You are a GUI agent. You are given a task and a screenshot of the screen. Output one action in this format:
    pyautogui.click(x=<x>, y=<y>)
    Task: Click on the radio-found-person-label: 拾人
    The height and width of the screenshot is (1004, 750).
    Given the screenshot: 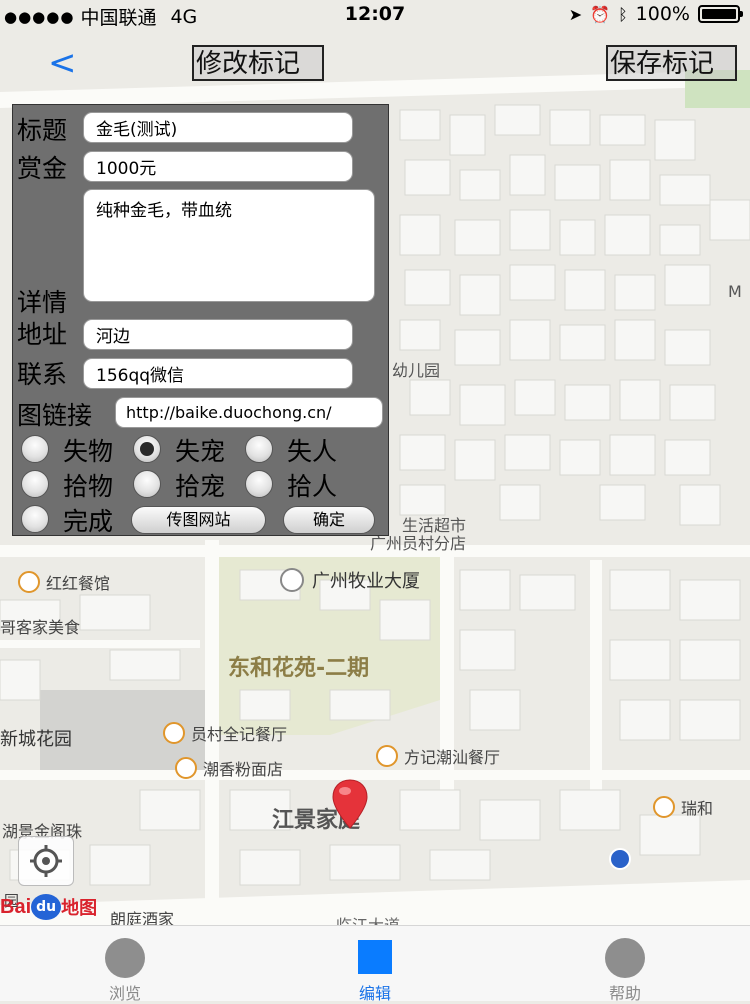 What is the action you would take?
    pyautogui.click(x=312, y=486)
    